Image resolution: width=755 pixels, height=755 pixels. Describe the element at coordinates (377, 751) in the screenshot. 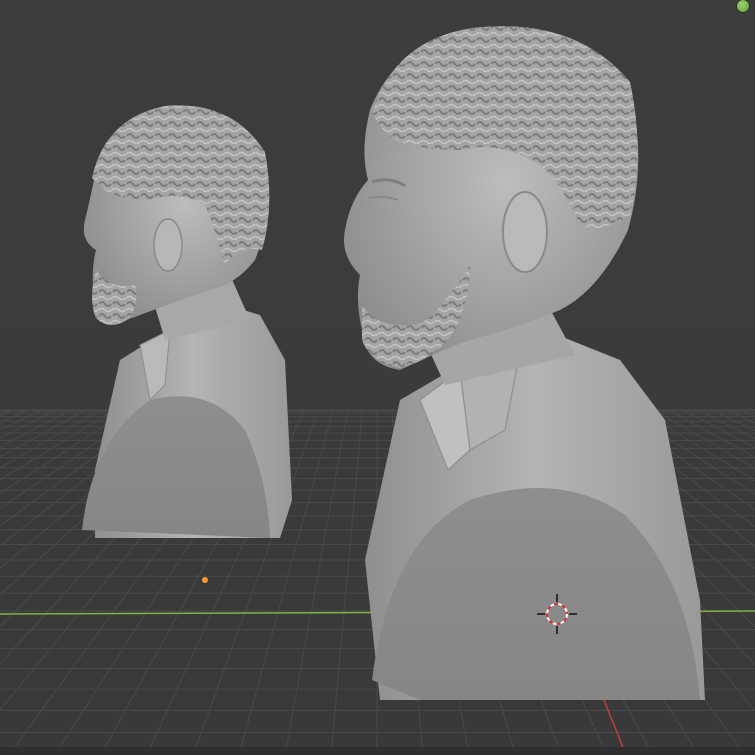

I see `viewport-bottom-edge` at that location.